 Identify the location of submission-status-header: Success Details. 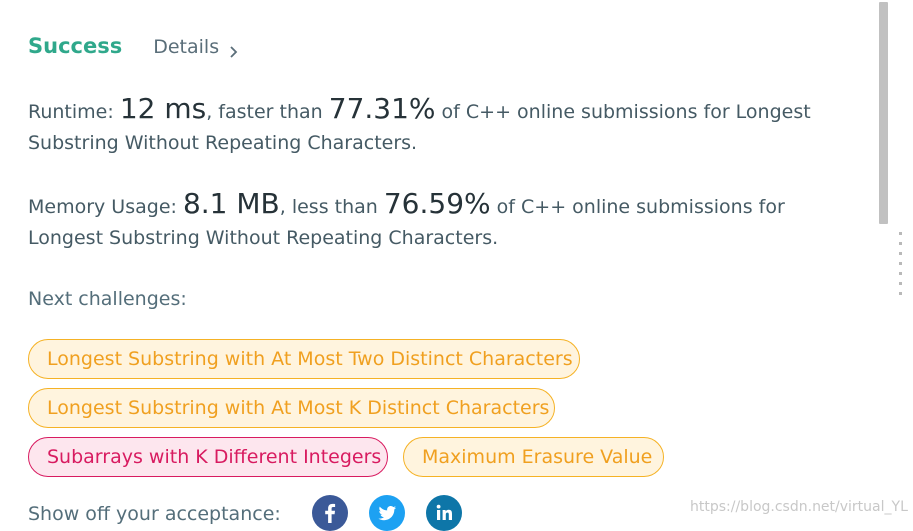
(133, 46).